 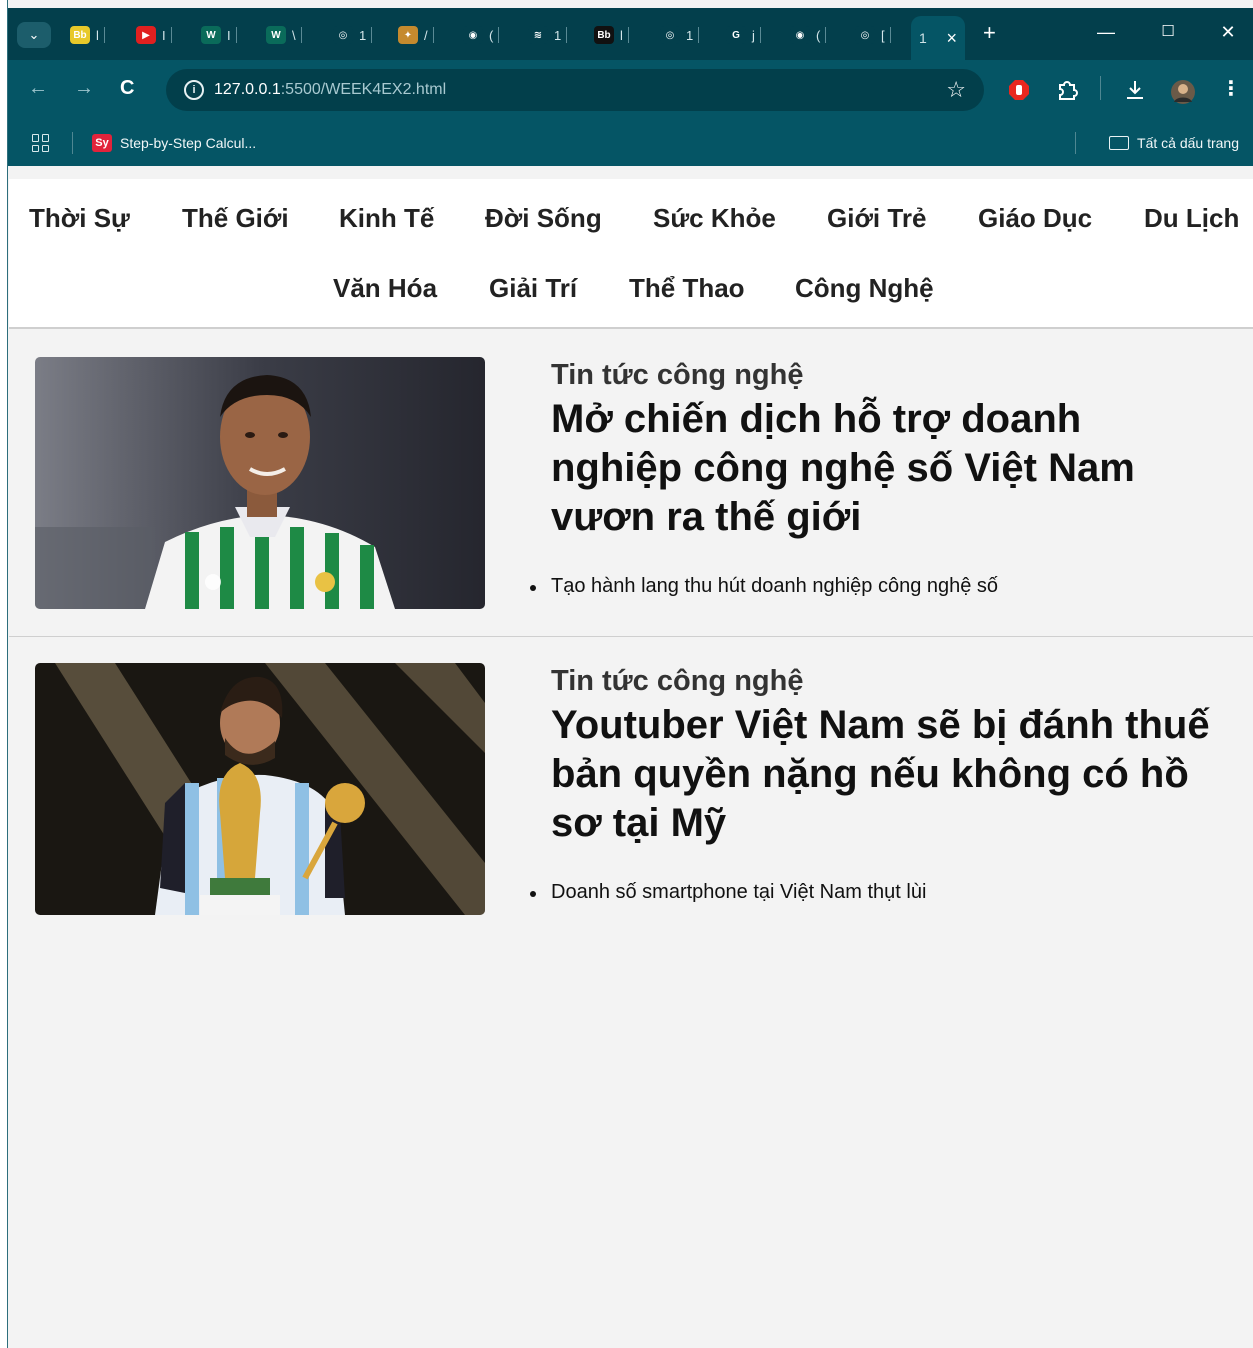 What do you see at coordinates (873, 35) in the screenshot?
I see `browser-tab: ◎[` at bounding box center [873, 35].